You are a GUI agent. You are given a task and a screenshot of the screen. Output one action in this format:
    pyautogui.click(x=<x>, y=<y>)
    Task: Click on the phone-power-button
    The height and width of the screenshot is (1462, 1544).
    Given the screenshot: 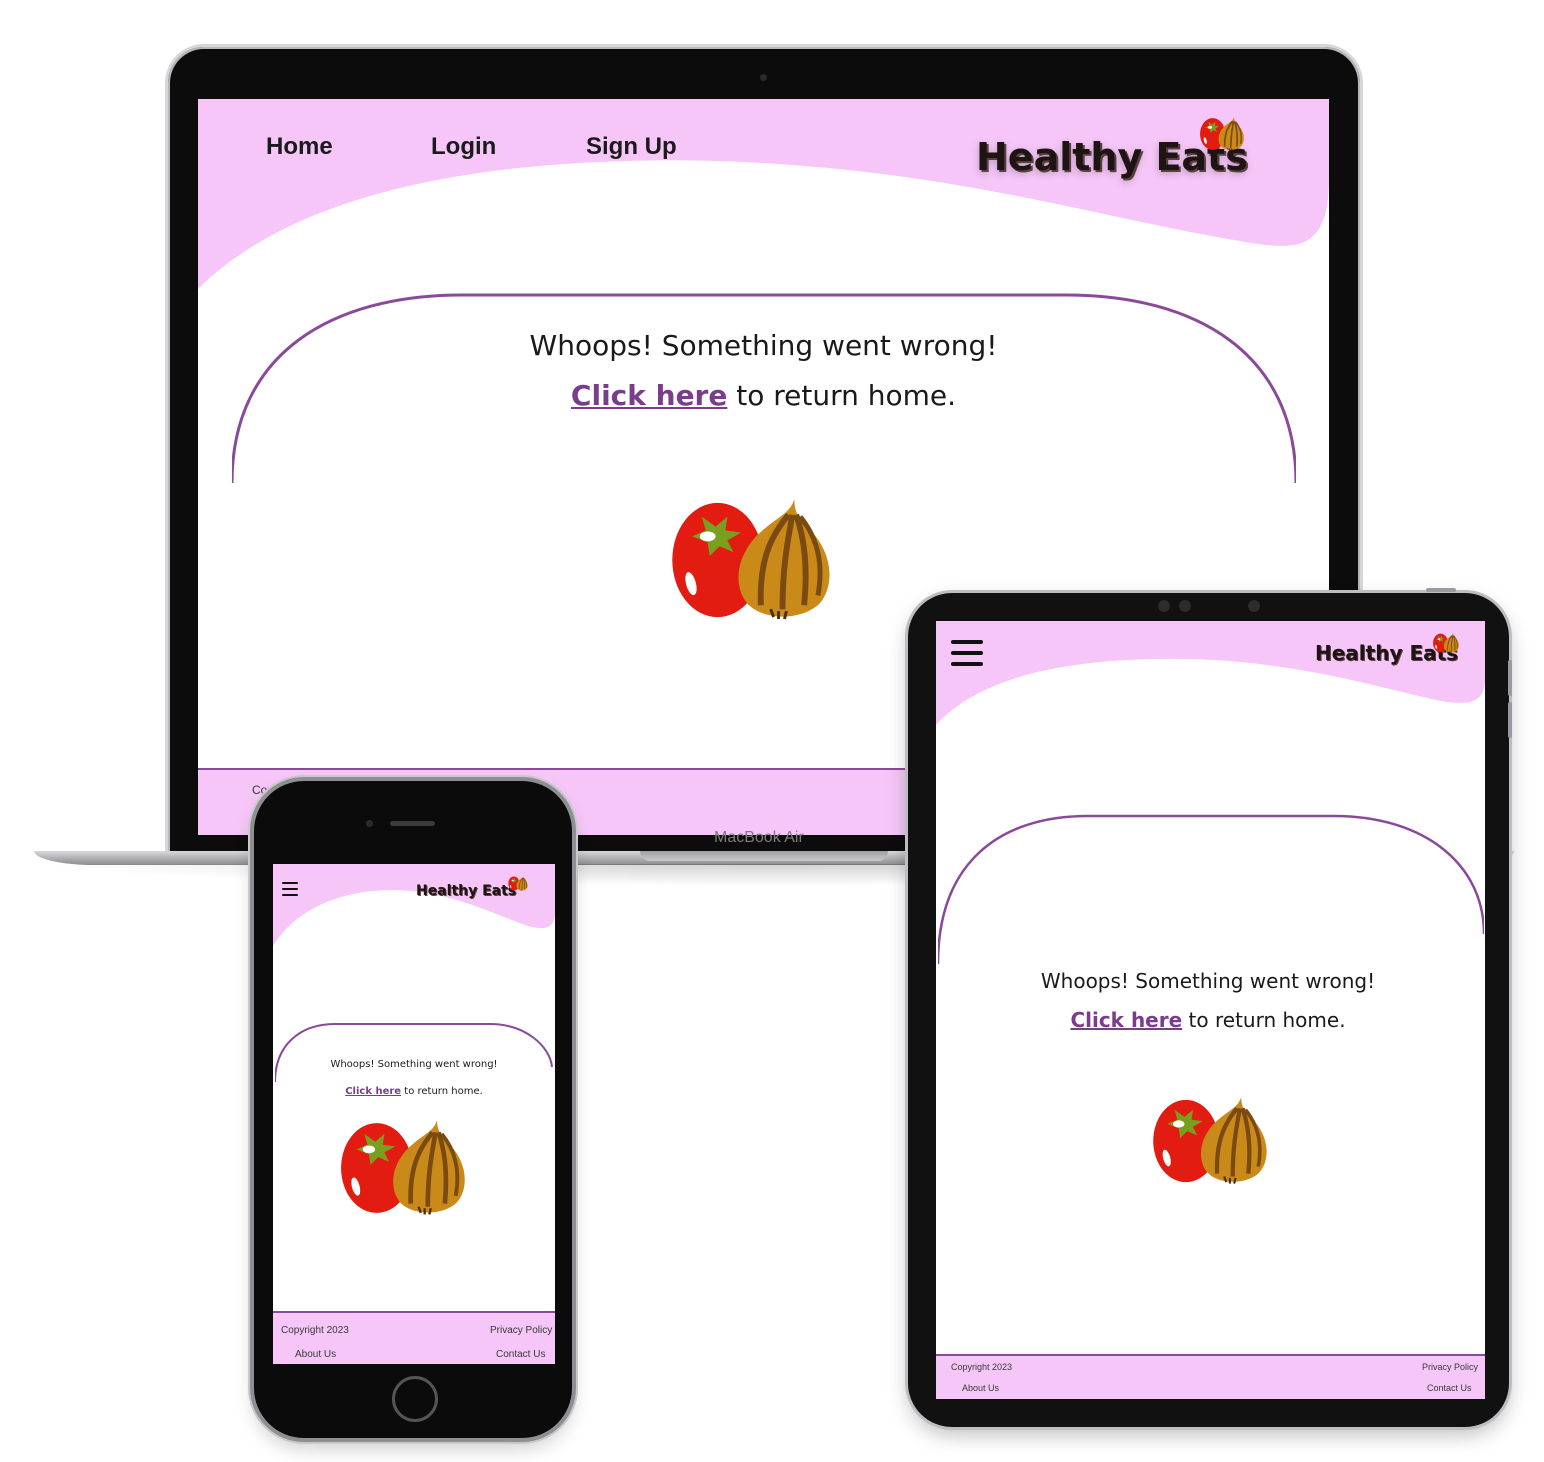 What is the action you would take?
    pyautogui.click(x=574, y=944)
    